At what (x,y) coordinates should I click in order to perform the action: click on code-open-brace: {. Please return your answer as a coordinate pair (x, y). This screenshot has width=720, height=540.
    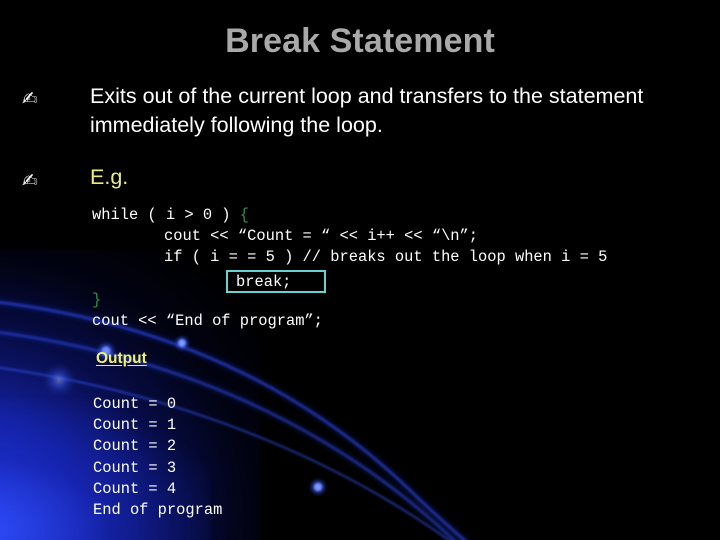
    Looking at the image, I should click on (244, 215).